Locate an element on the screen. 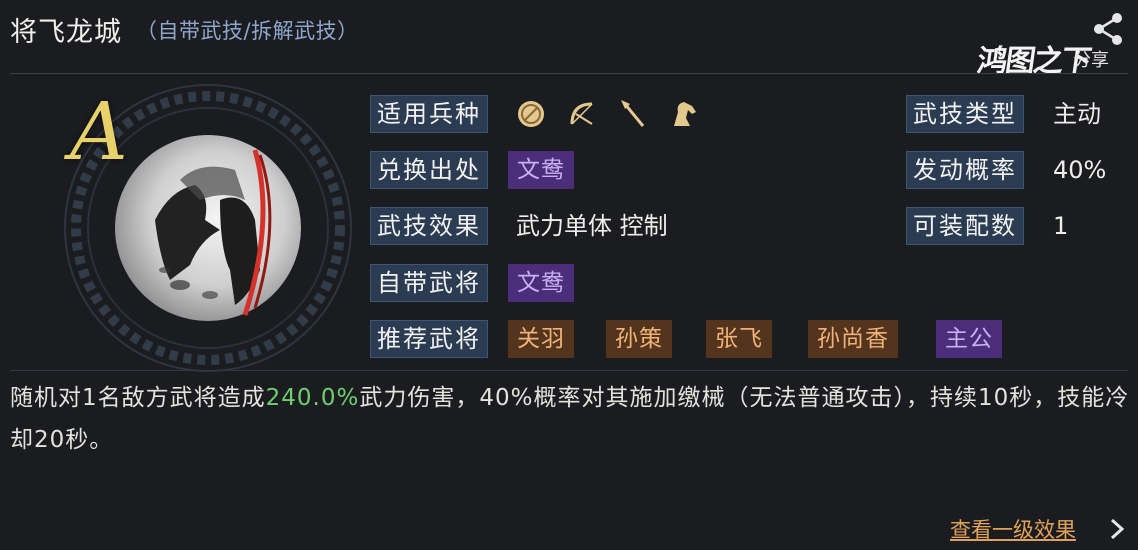 This screenshot has height=550, width=1138. skill-title: 将飞龙城 is located at coordinates (66, 32).